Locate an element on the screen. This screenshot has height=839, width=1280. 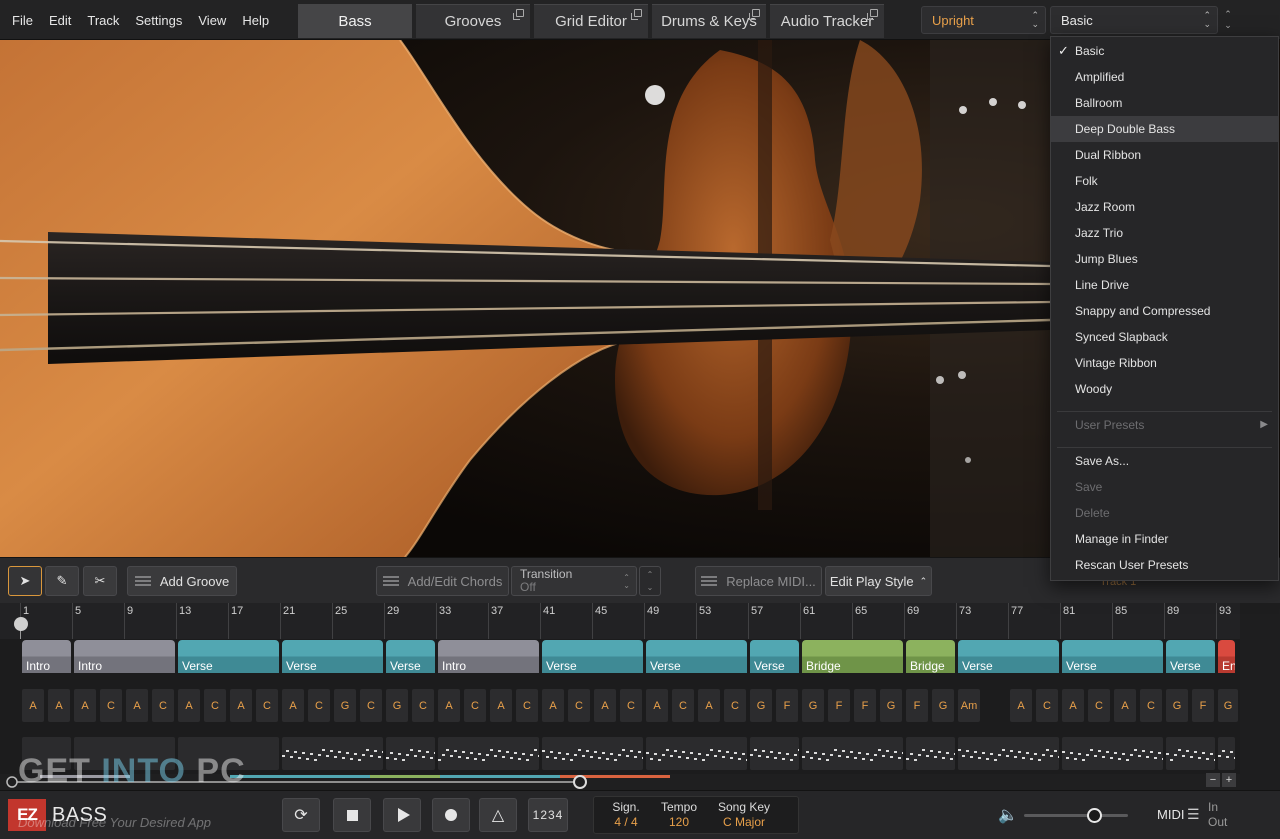
preset-item-jazz-trio: Jazz Trio is located at coordinates (1164, 233).